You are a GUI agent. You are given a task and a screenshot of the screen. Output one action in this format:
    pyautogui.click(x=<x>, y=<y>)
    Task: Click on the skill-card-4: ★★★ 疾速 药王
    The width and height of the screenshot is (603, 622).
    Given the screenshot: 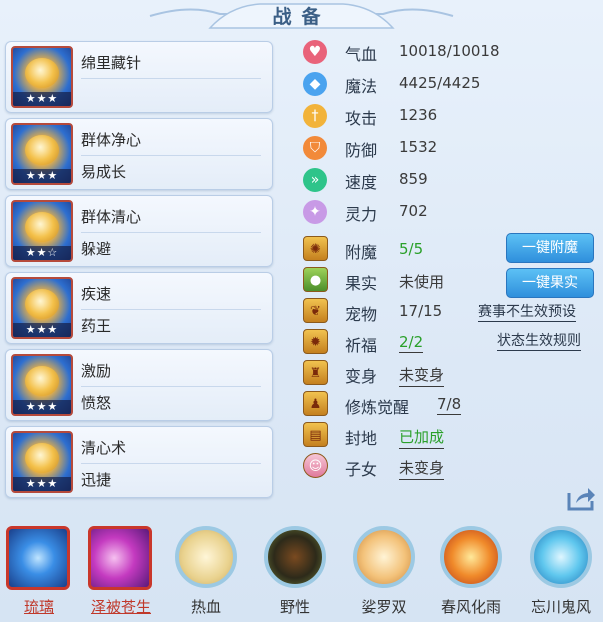 What is the action you would take?
    pyautogui.click(x=139, y=308)
    